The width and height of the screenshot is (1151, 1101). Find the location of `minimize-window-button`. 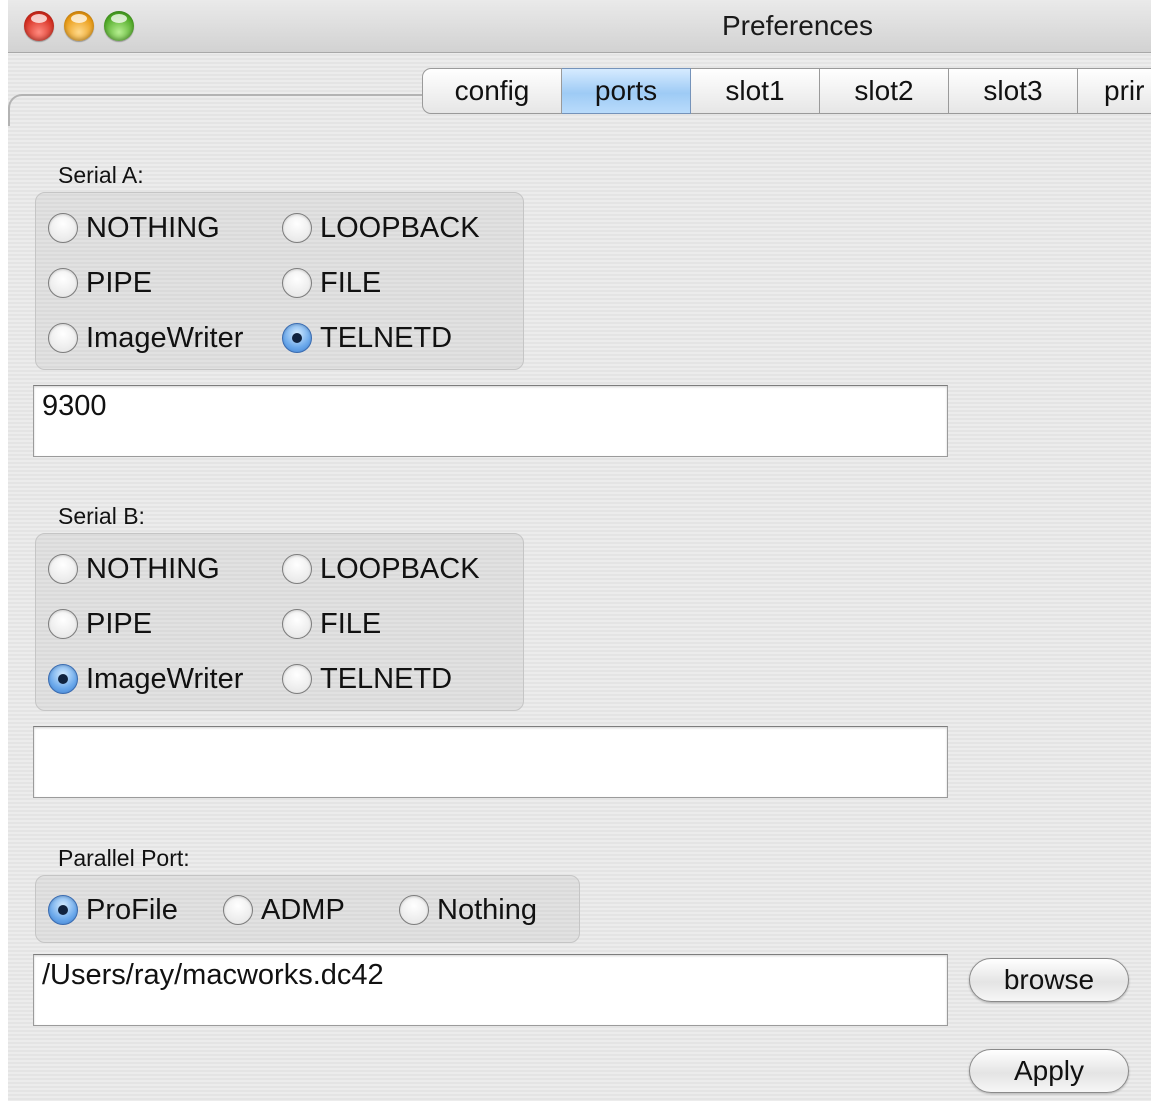

minimize-window-button is located at coordinates (79, 26).